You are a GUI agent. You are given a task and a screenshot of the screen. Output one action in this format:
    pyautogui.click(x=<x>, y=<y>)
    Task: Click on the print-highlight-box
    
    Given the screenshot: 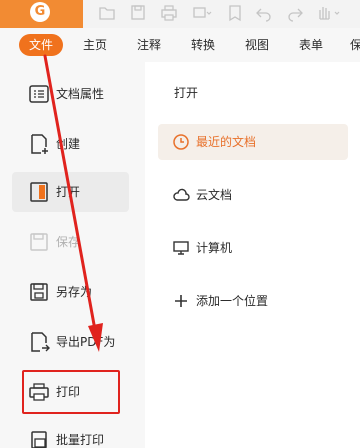 What is the action you would take?
    pyautogui.click(x=71, y=392)
    